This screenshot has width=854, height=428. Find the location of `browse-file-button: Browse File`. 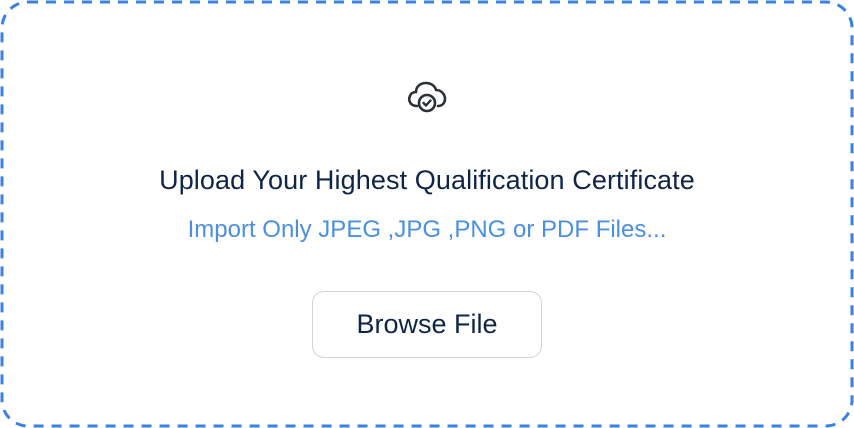

browse-file-button: Browse File is located at coordinates (427, 324).